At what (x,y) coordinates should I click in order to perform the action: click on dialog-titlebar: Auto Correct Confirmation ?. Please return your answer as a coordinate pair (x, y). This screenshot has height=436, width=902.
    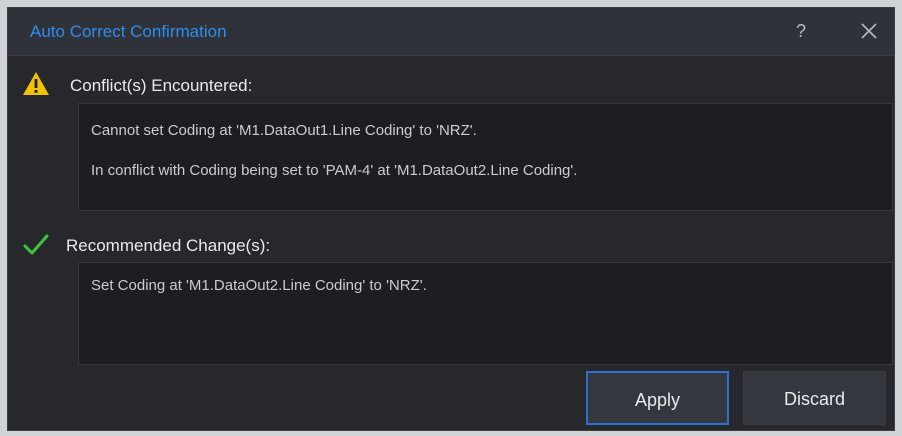
    Looking at the image, I should click on (451, 32).